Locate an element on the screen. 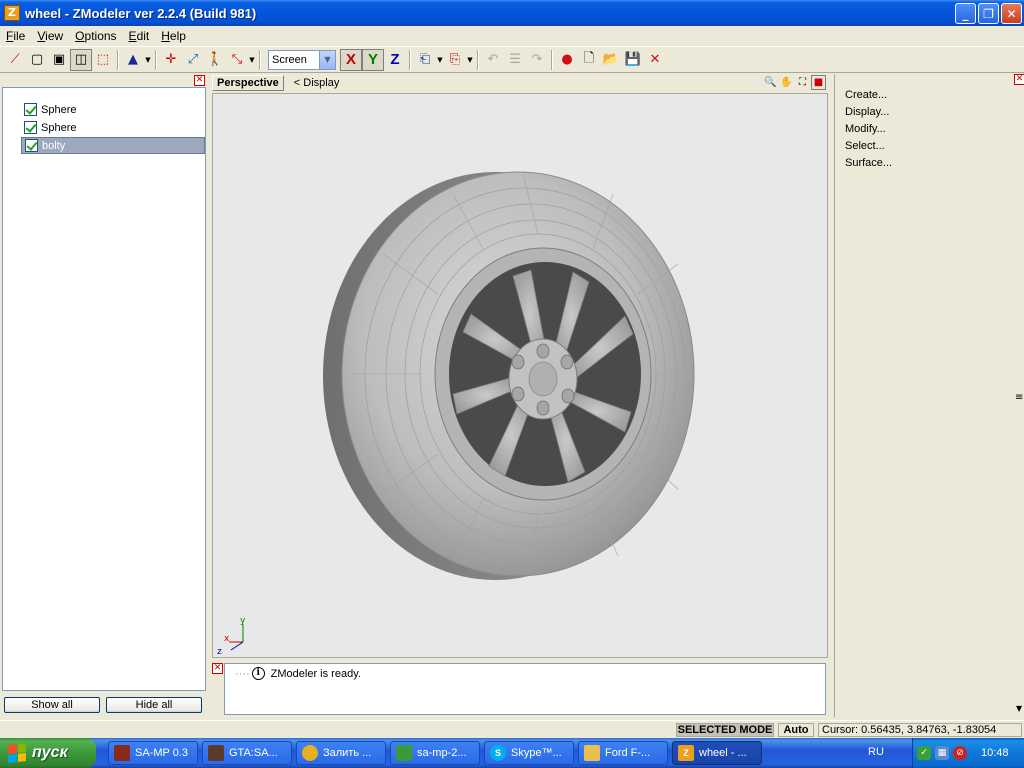 The image size is (1024, 768). menu-edit: Edit is located at coordinates (139, 36).